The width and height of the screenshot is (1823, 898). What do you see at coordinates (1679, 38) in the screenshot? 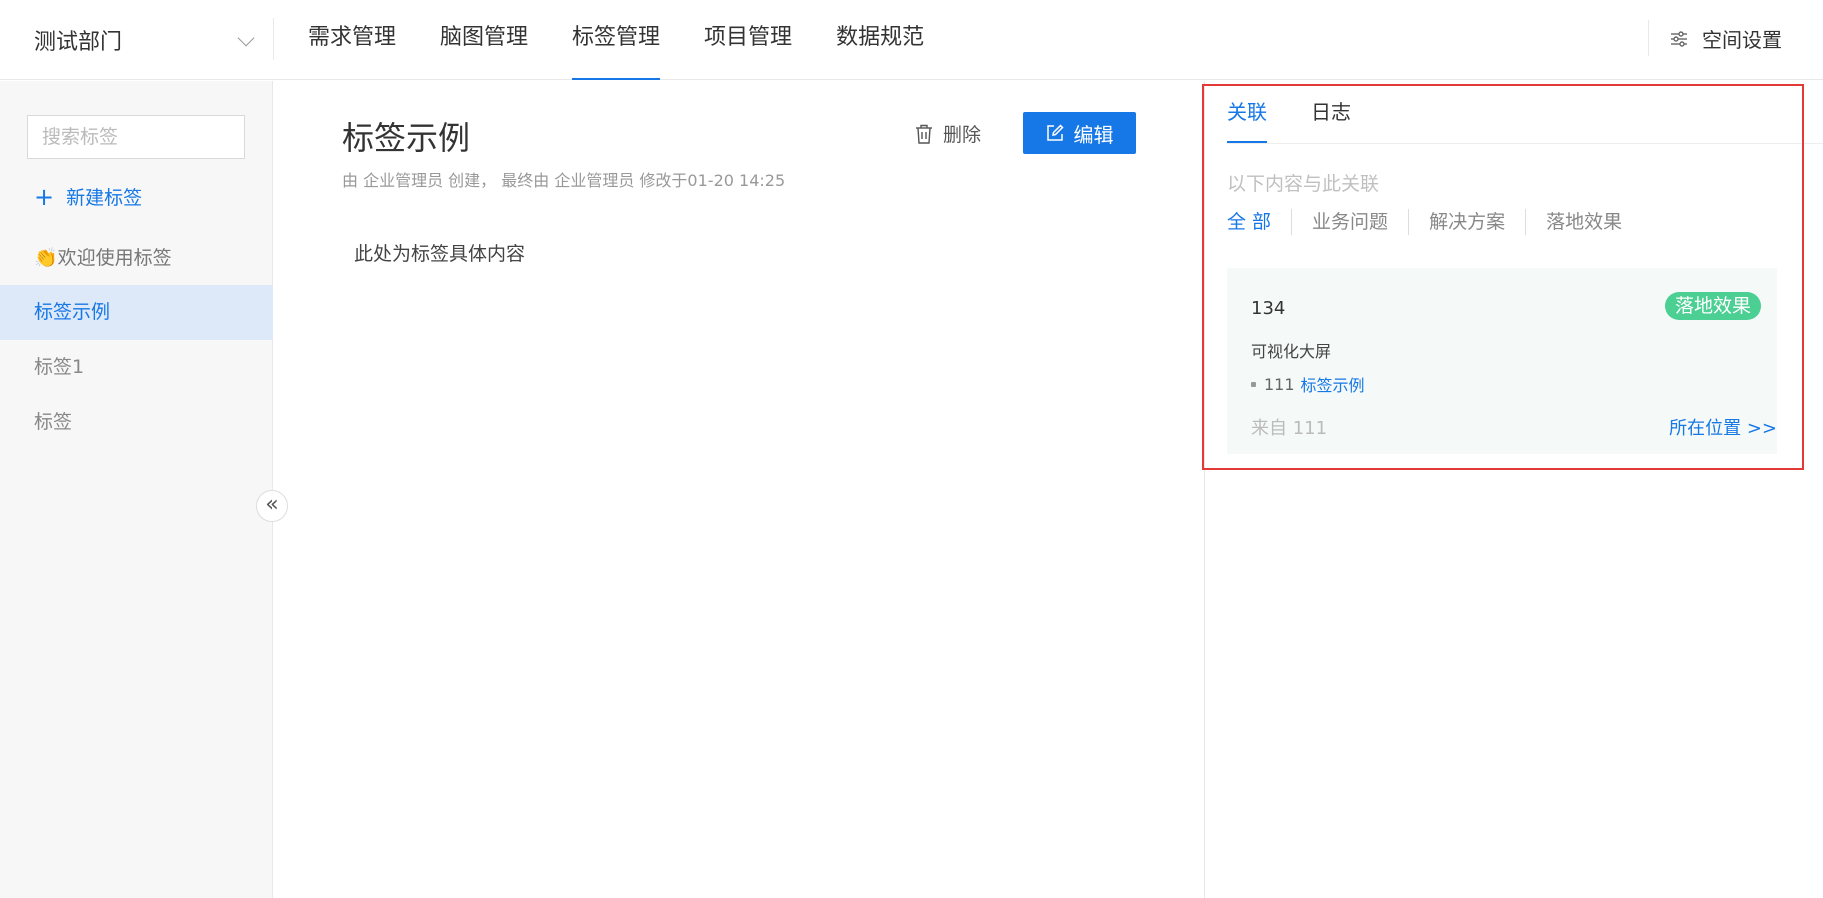
I see `settings-sliders-icon` at bounding box center [1679, 38].